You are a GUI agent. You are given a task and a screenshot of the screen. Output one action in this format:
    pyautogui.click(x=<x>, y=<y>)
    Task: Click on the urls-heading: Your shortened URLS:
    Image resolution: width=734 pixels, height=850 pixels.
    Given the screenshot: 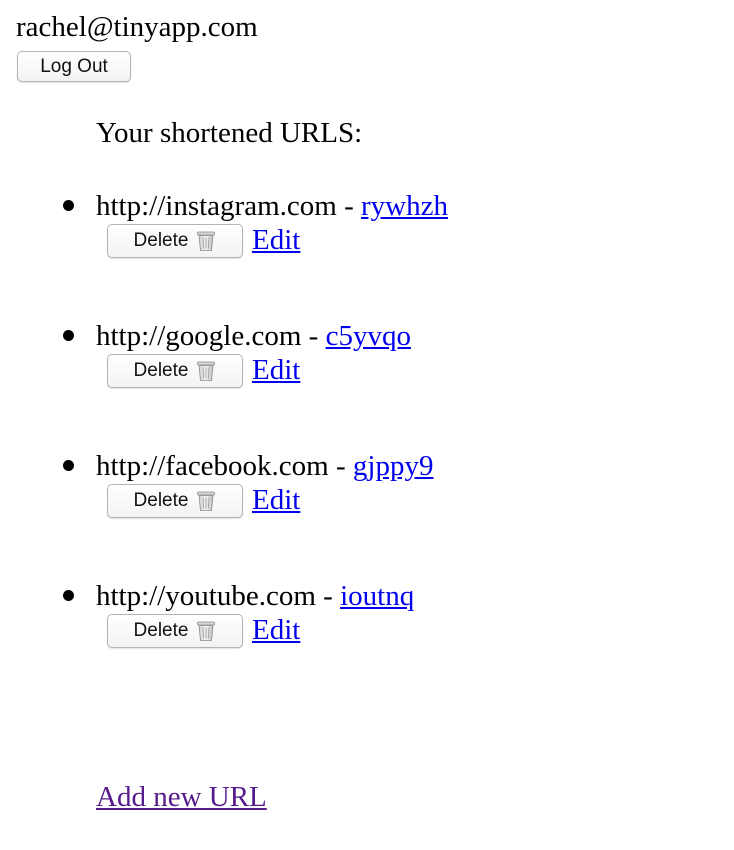 What is the action you would take?
    pyautogui.click(x=229, y=133)
    